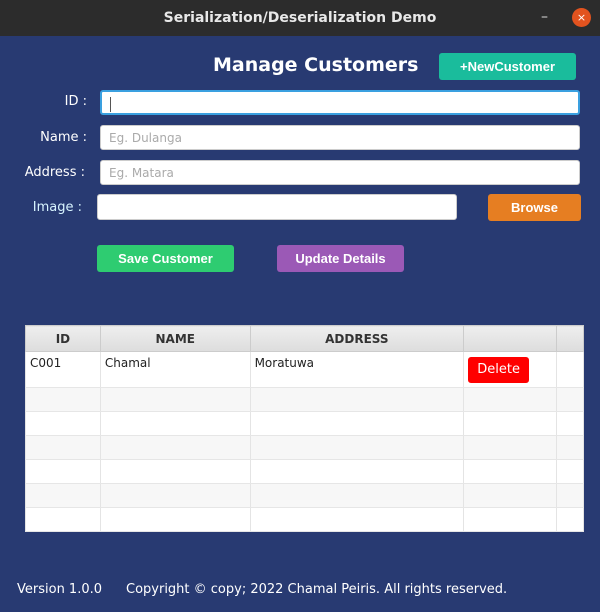  I want to click on address-label: Address :, so click(54, 172).